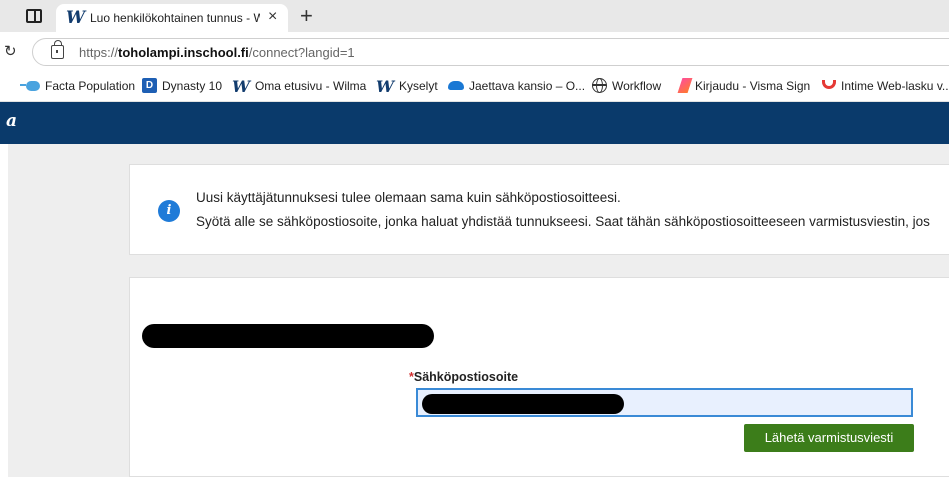  What do you see at coordinates (637, 86) in the screenshot?
I see `bookmark-label: Workflow` at bounding box center [637, 86].